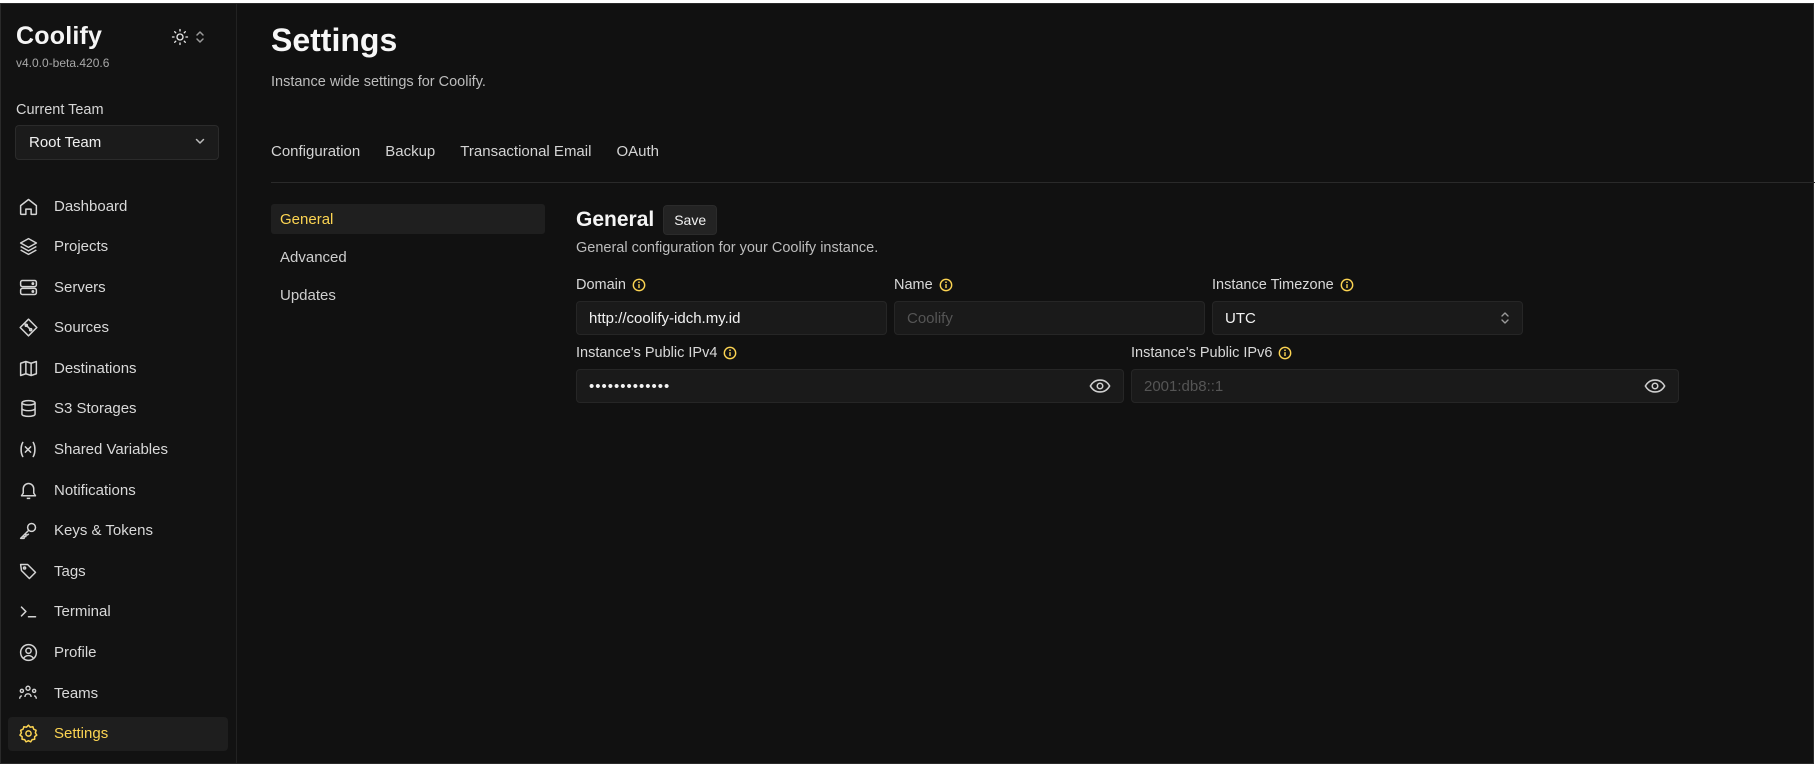 The image size is (1818, 764). I want to click on name-field, so click(1049, 318).